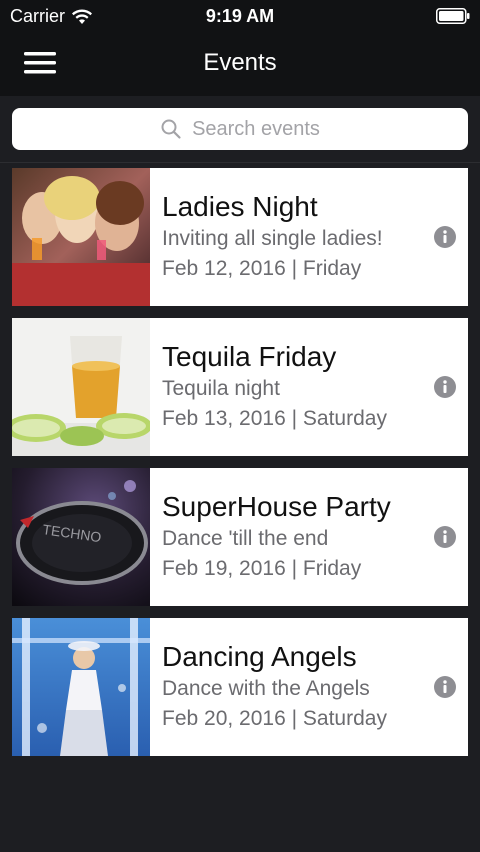 The height and width of the screenshot is (852, 480). I want to click on status-bar: Carrier 9:19 AM, so click(240, 16).